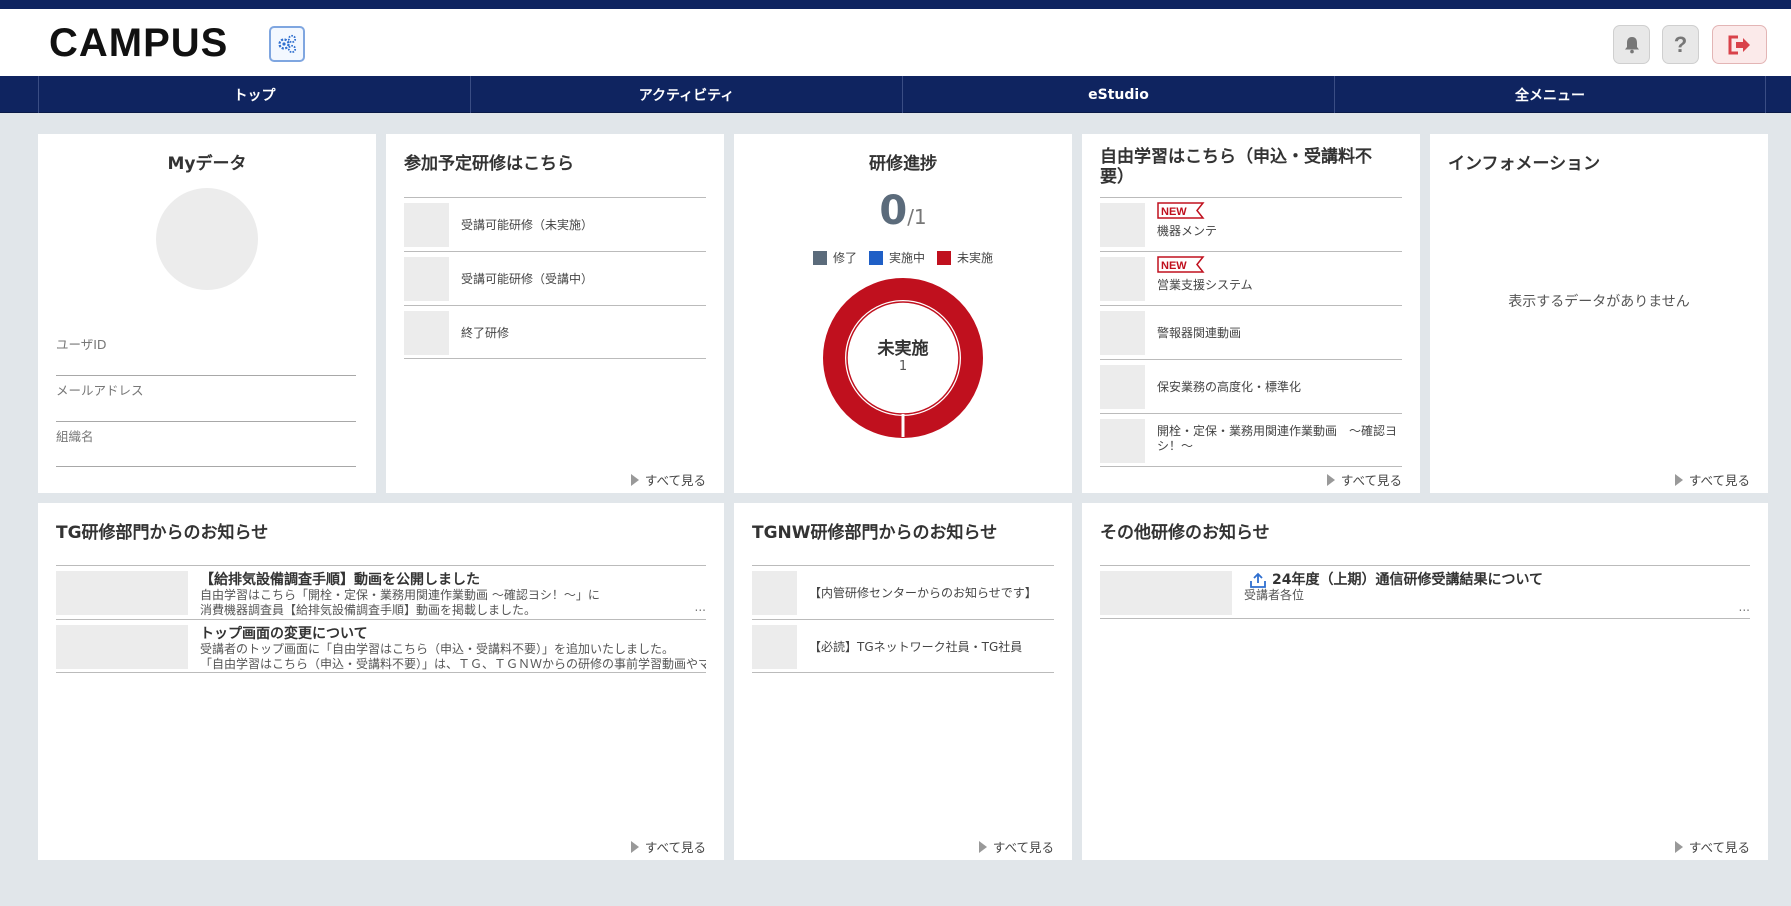 This screenshot has height=906, width=1791. I want to click on progress-title: 研修進捗, so click(903, 164).